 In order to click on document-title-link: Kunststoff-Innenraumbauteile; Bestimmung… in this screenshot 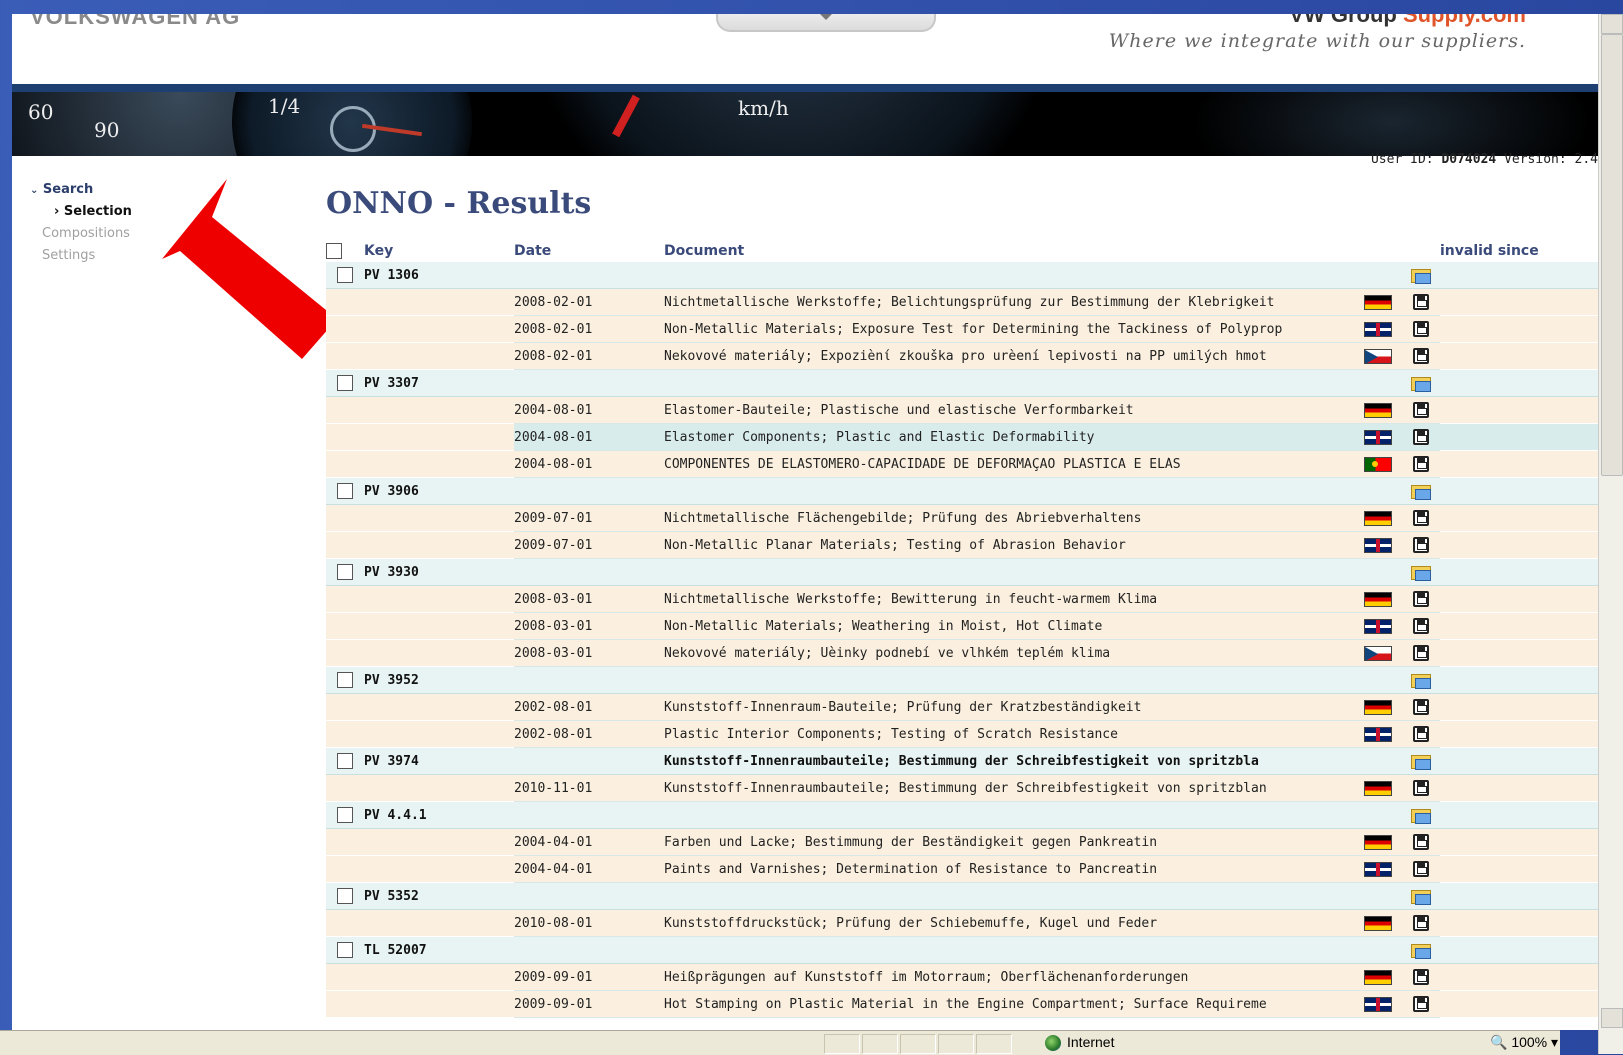, I will do `click(1014, 788)`.